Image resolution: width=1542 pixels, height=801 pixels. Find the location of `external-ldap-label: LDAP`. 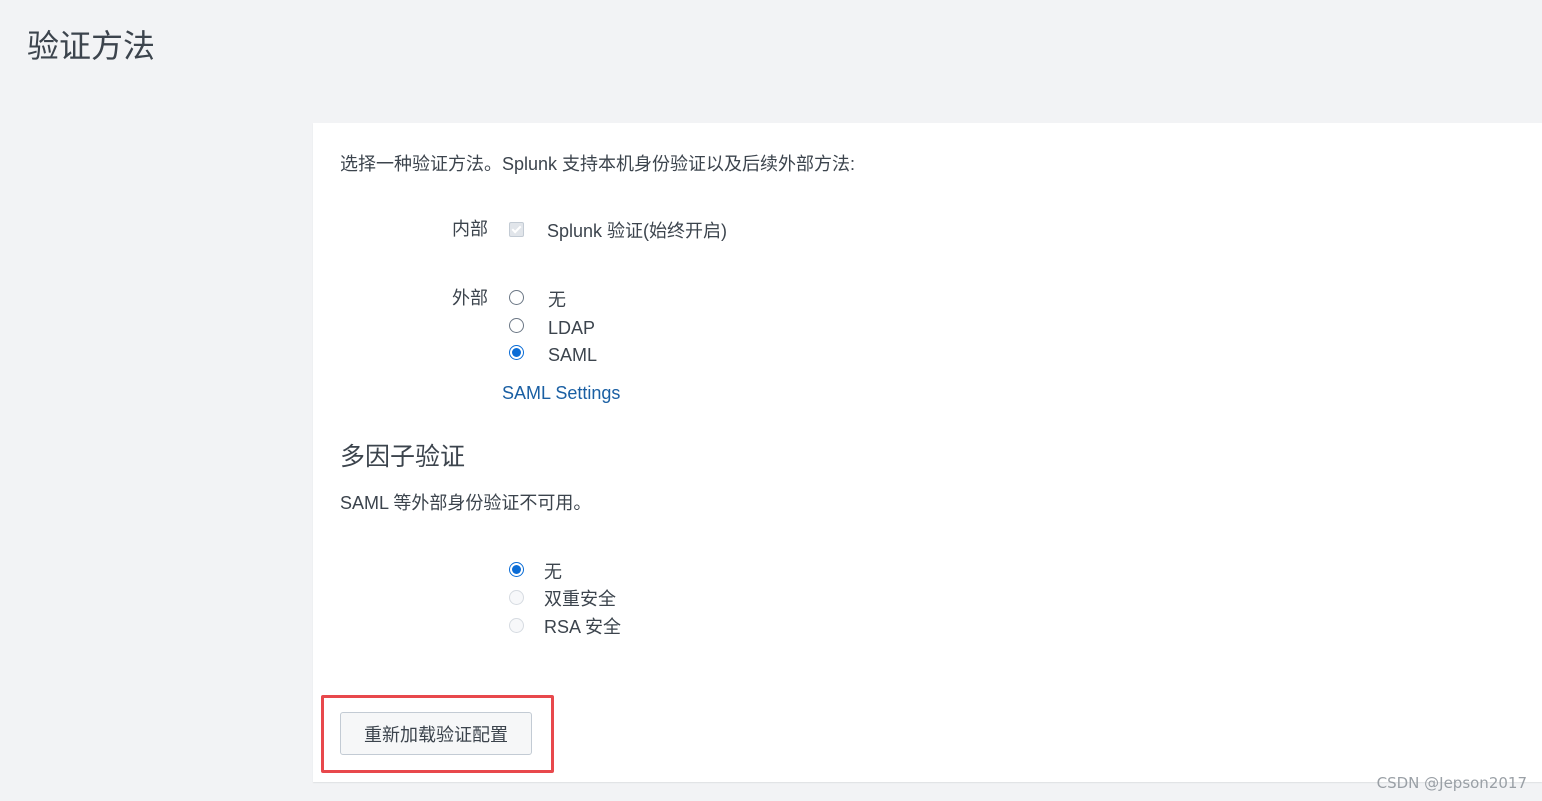

external-ldap-label: LDAP is located at coordinates (571, 328).